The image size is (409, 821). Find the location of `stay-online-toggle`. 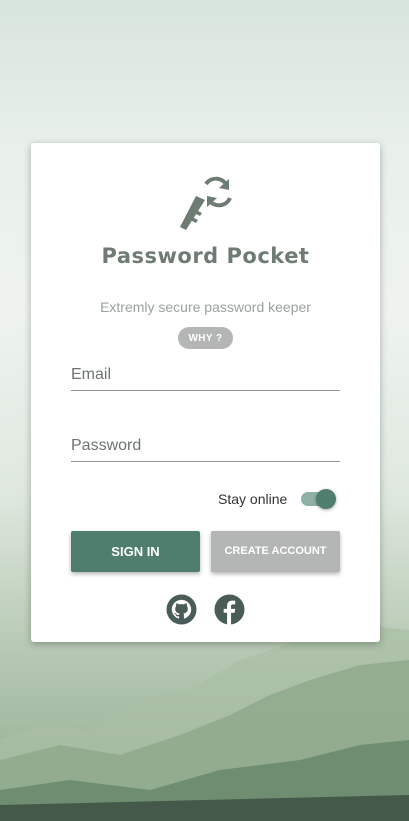

stay-online-toggle is located at coordinates (318, 499).